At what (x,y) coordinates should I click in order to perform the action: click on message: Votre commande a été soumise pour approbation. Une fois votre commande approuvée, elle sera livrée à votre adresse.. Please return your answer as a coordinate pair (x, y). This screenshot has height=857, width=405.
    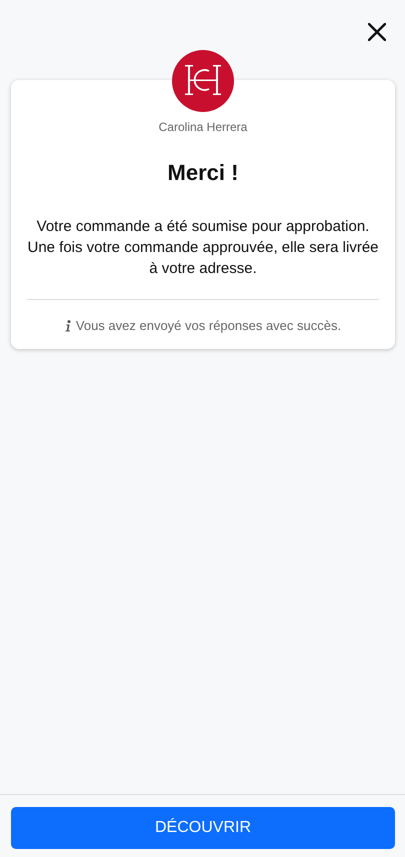
    Looking at the image, I should click on (203, 248).